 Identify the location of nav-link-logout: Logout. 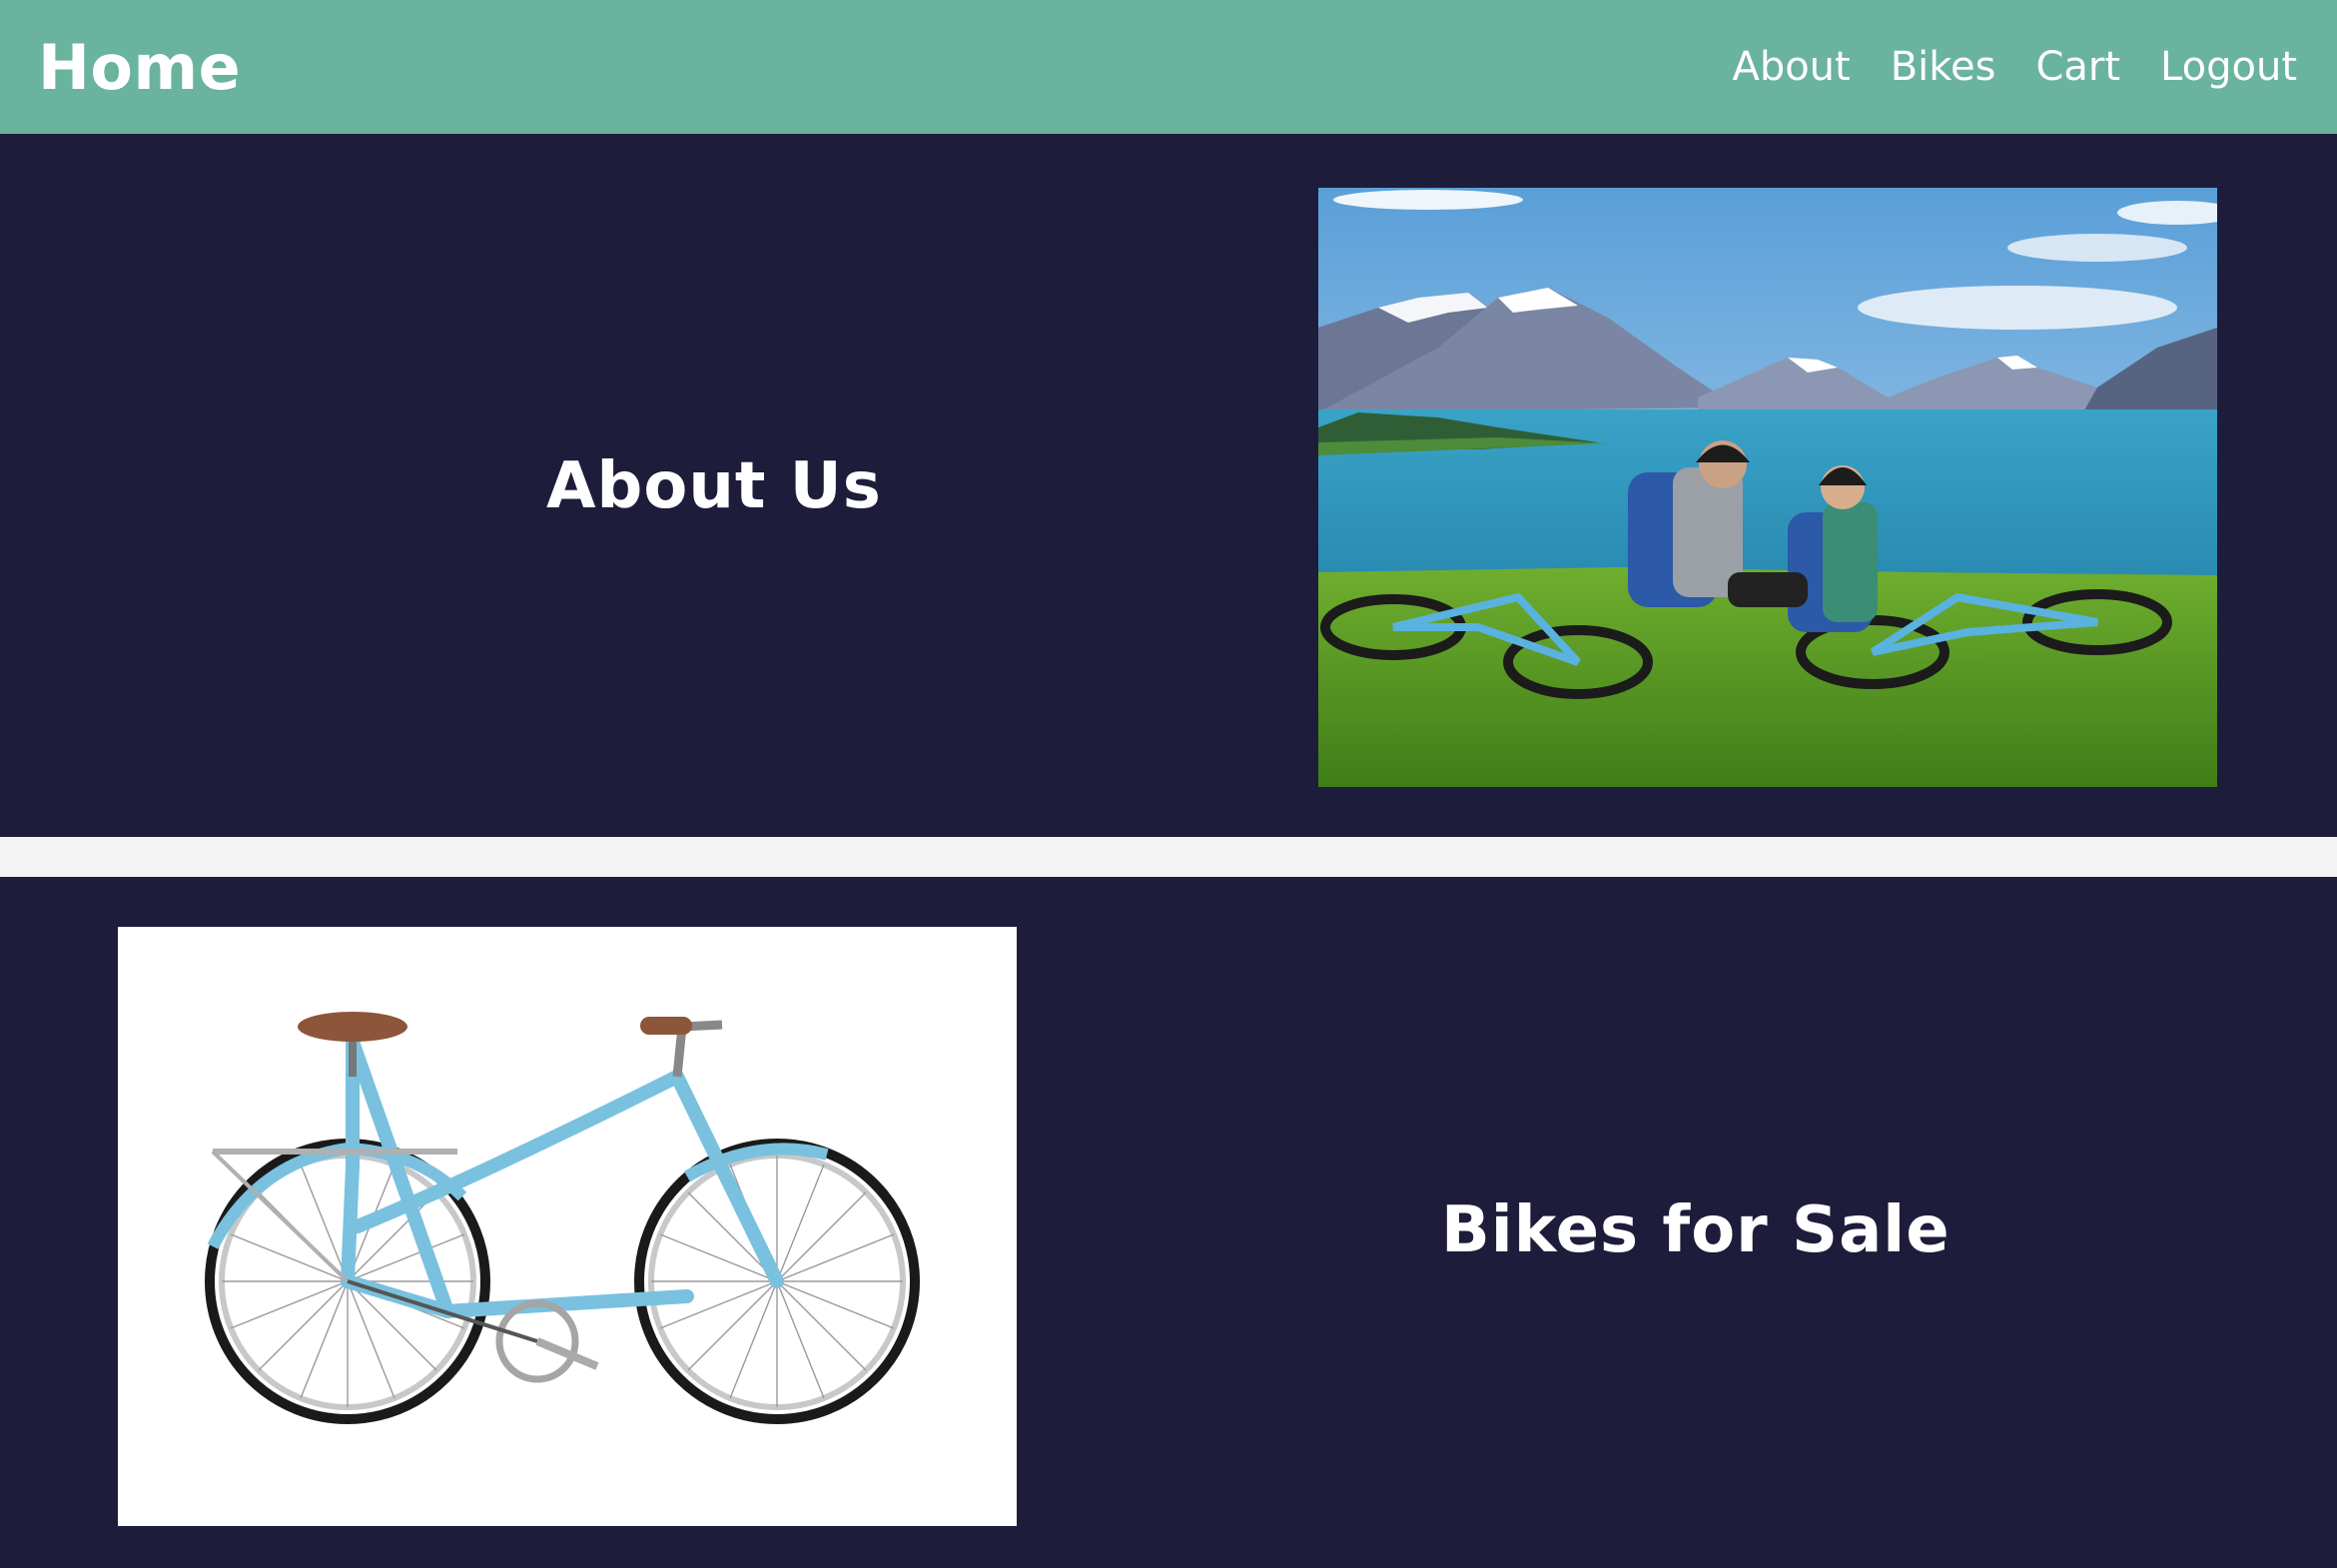
(2228, 67).